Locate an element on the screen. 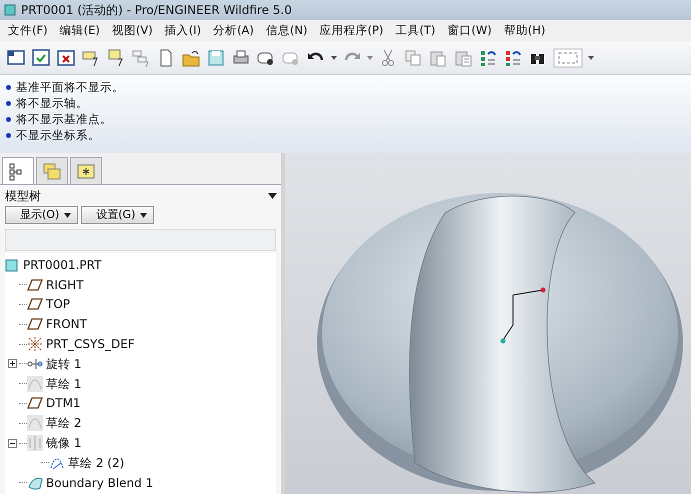  tree-item: 草绘 2 is located at coordinates (64, 423).